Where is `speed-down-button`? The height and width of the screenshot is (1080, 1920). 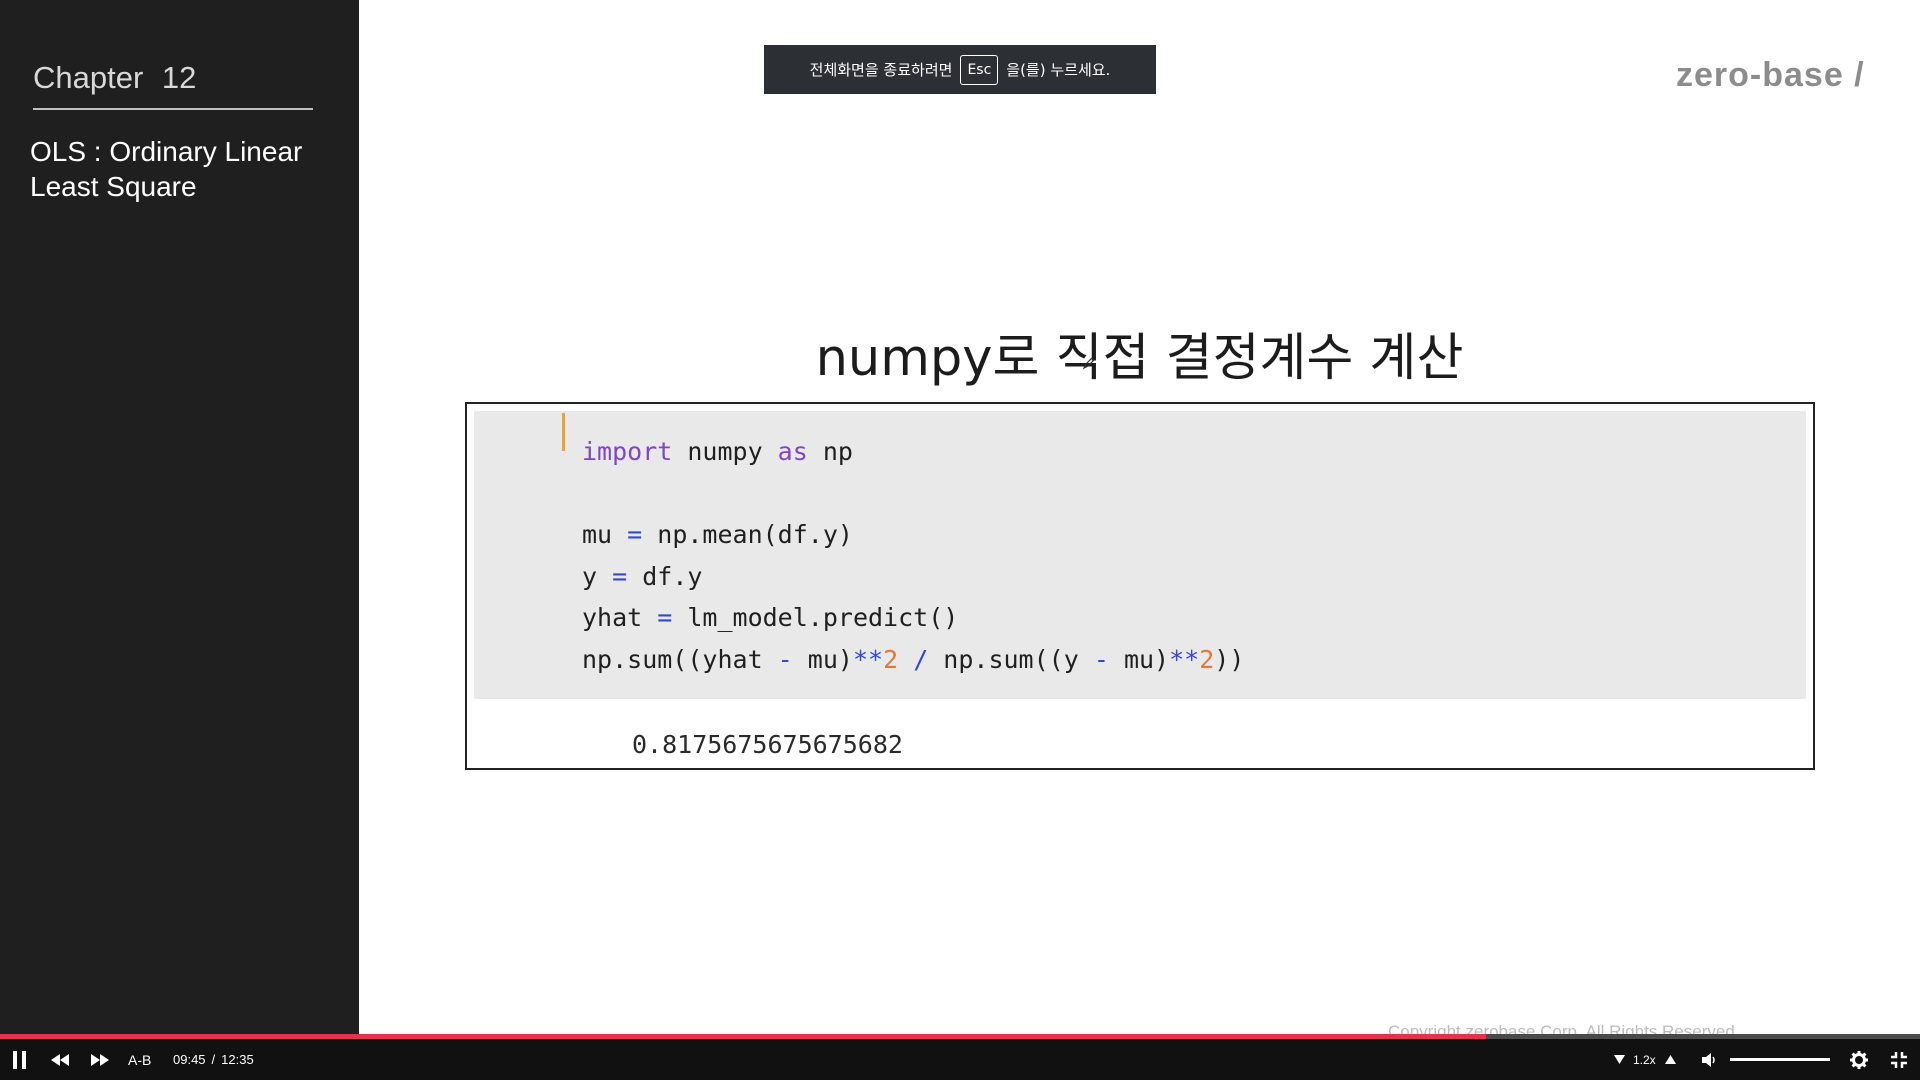
speed-down-button is located at coordinates (1619, 1059).